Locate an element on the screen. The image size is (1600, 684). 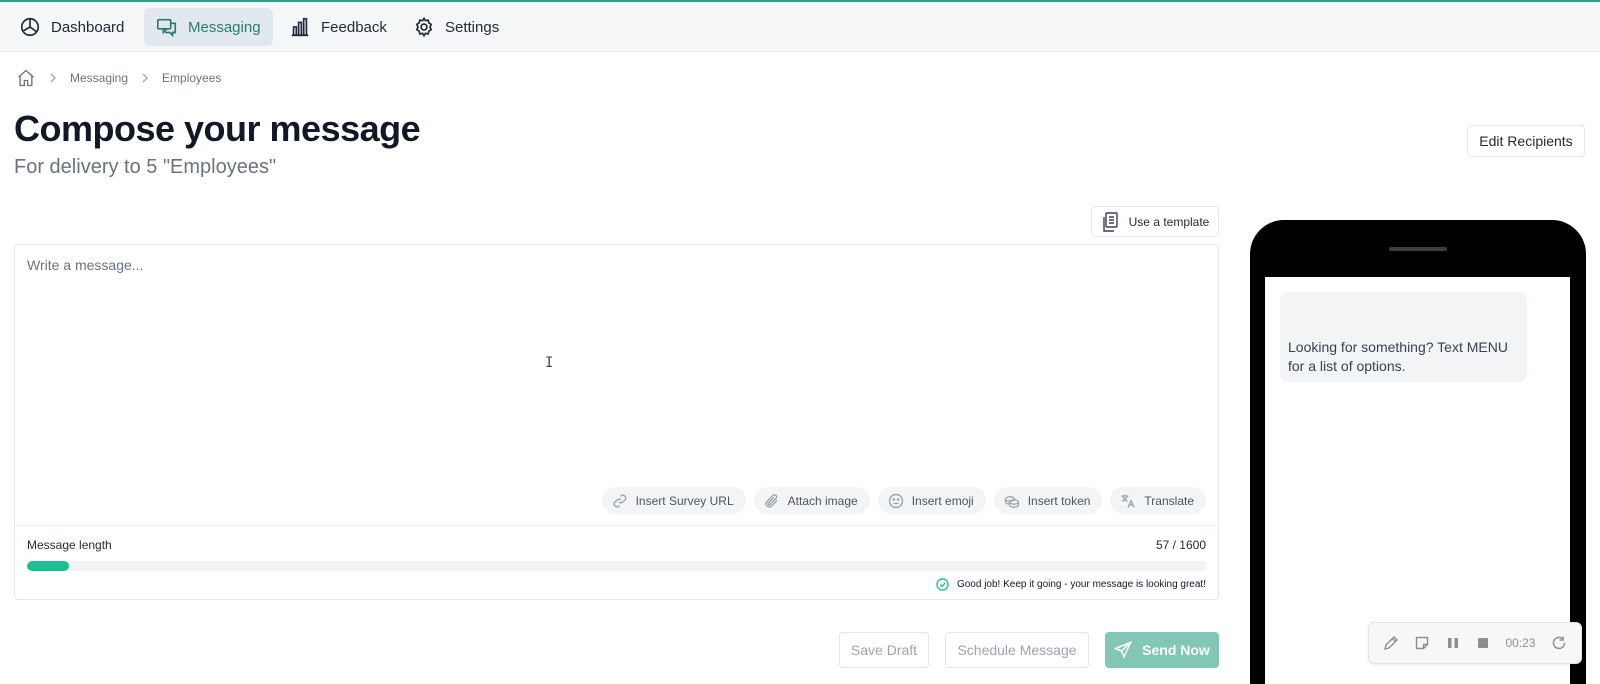
nav-item-dashboard: Dashboard is located at coordinates (71, 27).